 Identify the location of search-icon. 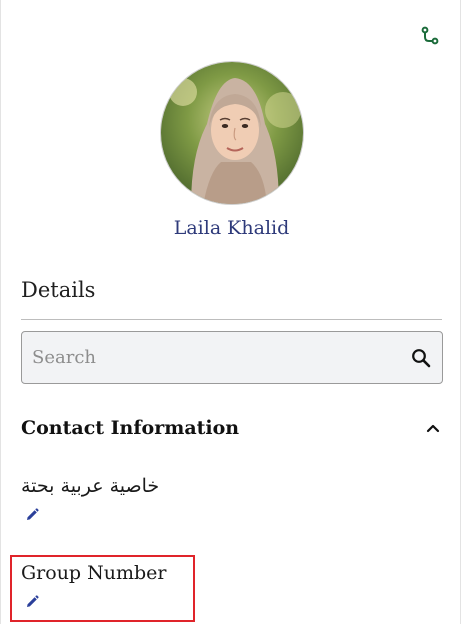
(421, 358).